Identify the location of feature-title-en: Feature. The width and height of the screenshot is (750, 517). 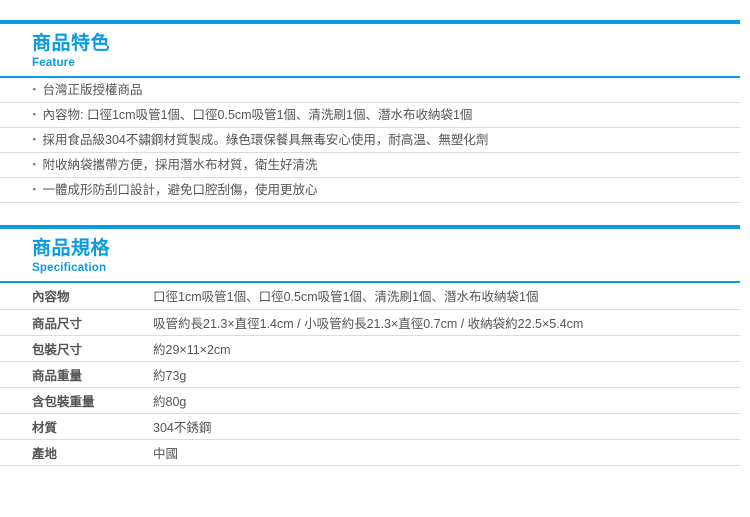
(53, 63).